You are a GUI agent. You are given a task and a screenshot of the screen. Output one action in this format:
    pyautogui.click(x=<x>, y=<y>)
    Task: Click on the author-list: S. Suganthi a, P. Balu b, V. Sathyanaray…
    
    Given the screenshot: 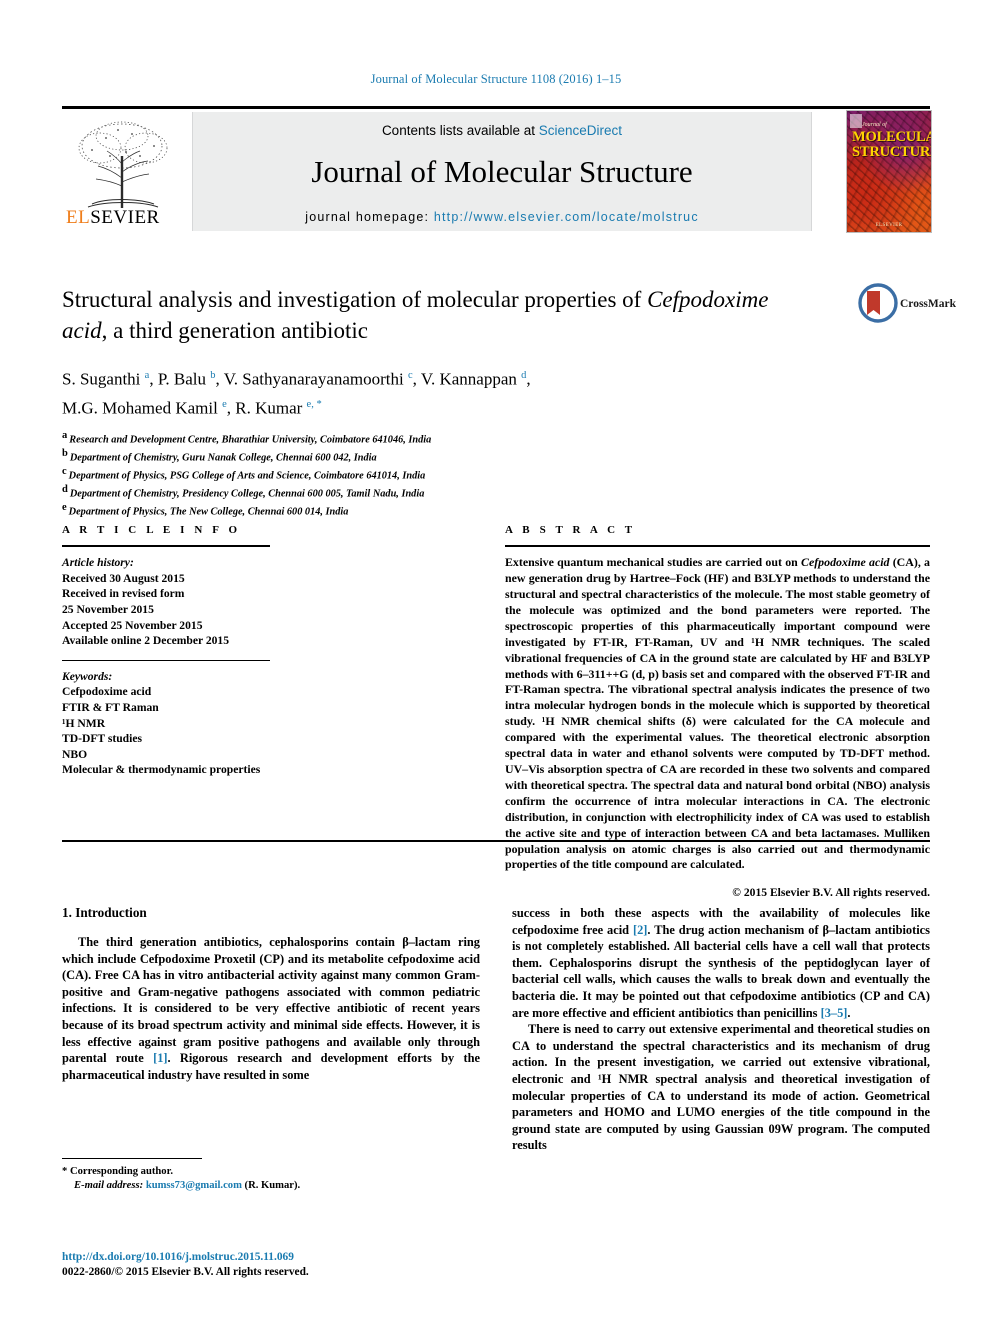 What is the action you would take?
    pyautogui.click(x=422, y=391)
    